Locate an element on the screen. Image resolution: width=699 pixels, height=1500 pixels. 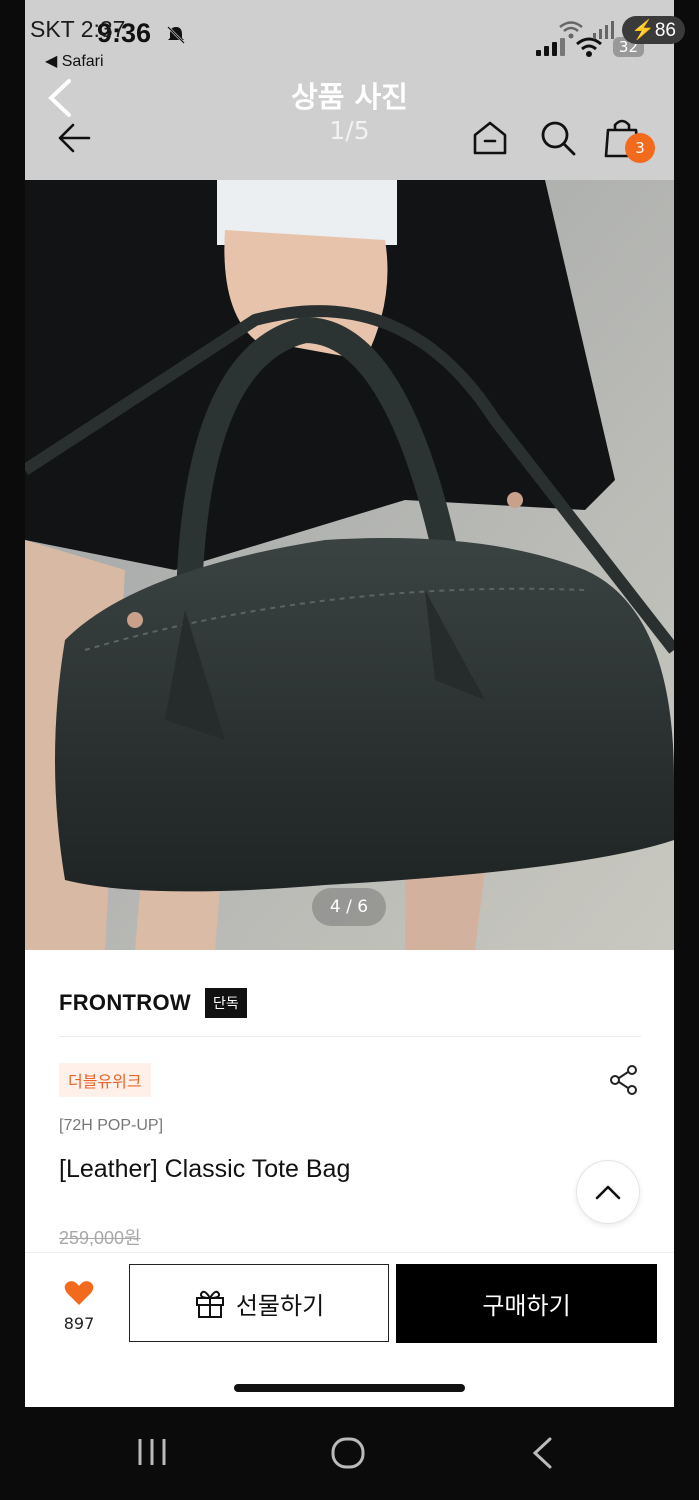
share-icon is located at coordinates (624, 1080).